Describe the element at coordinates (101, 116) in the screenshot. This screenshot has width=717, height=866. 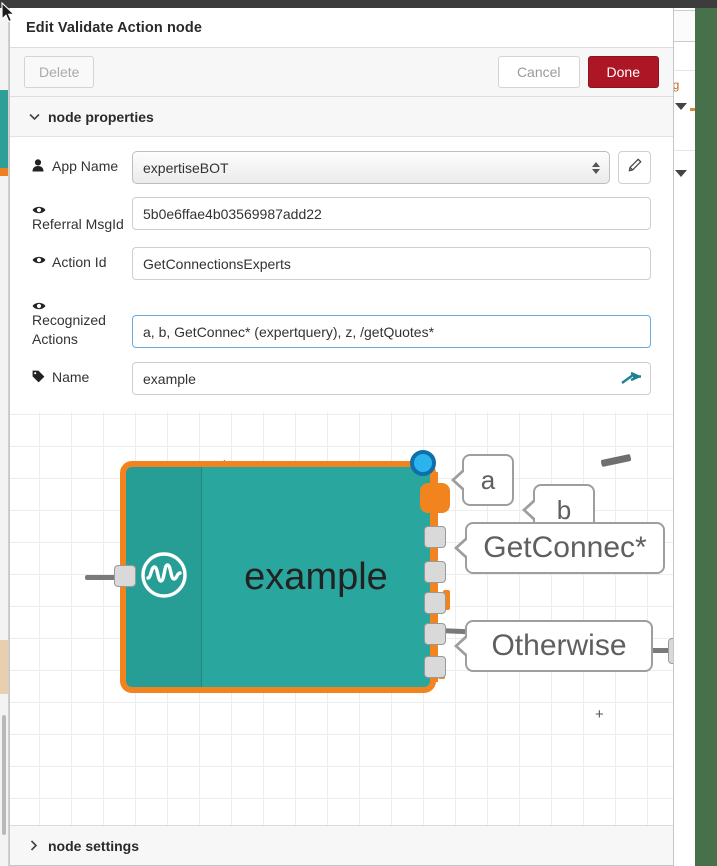
I see `section-node-properties-label: node properties` at that location.